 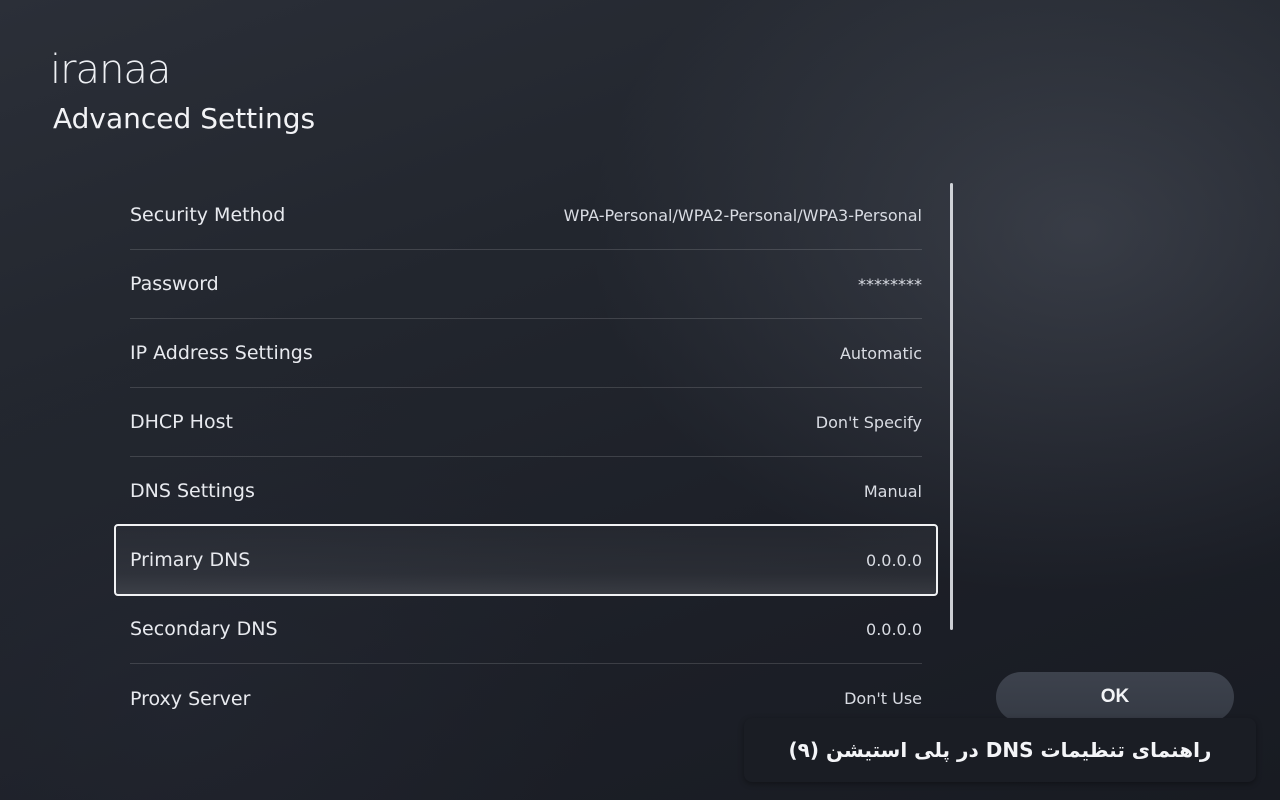 What do you see at coordinates (526, 491) in the screenshot?
I see `setting-row-dns-settings: DNS Settings Manual` at bounding box center [526, 491].